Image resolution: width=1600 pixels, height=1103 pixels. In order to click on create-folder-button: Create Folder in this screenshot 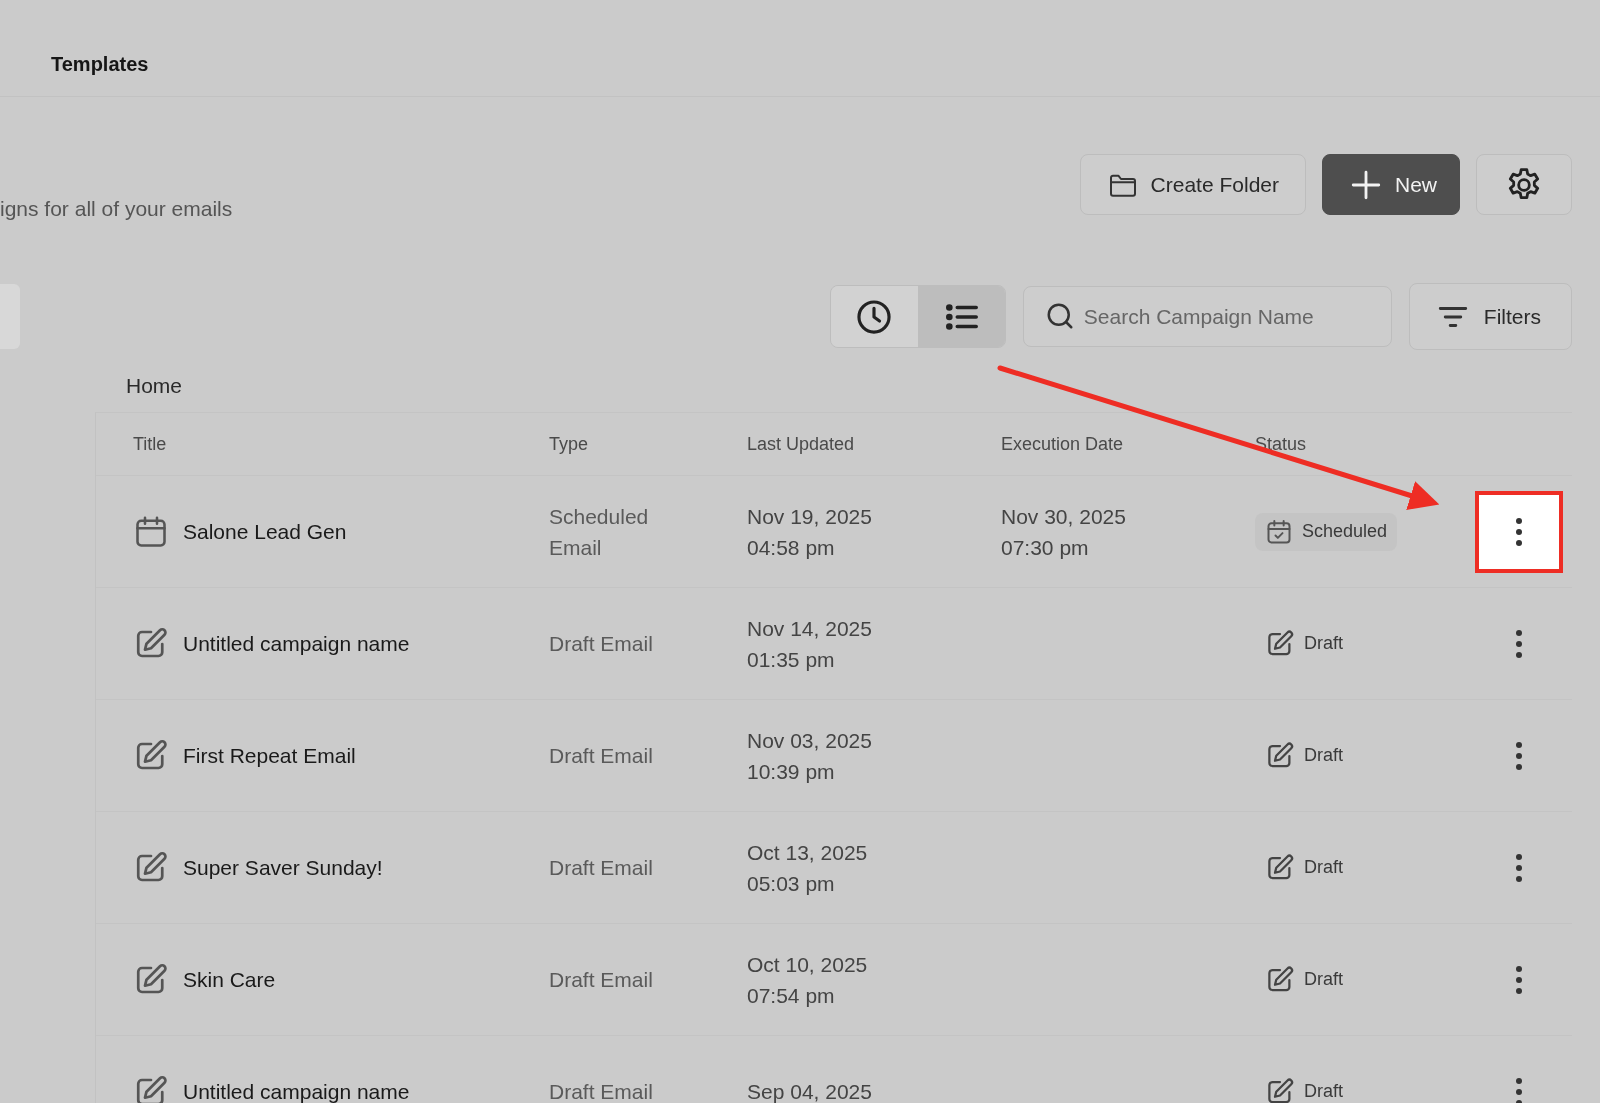, I will do `click(1192, 184)`.